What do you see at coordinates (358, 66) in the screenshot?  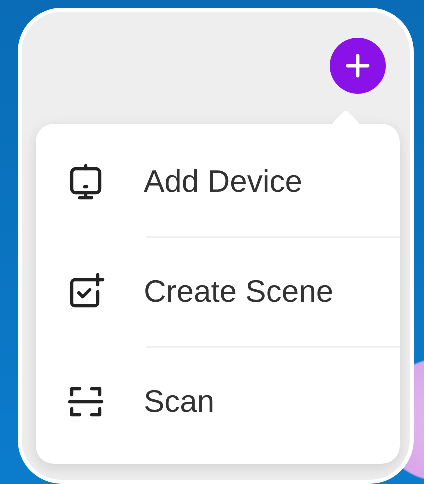 I see `plus-icon` at bounding box center [358, 66].